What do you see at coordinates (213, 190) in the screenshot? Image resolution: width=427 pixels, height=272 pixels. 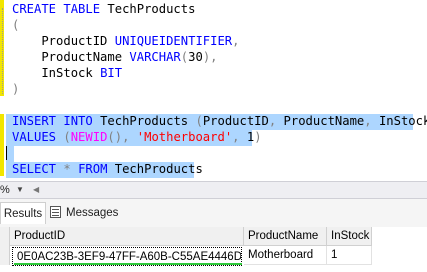 I see `editor-status-strip: % ▼ ◀` at bounding box center [213, 190].